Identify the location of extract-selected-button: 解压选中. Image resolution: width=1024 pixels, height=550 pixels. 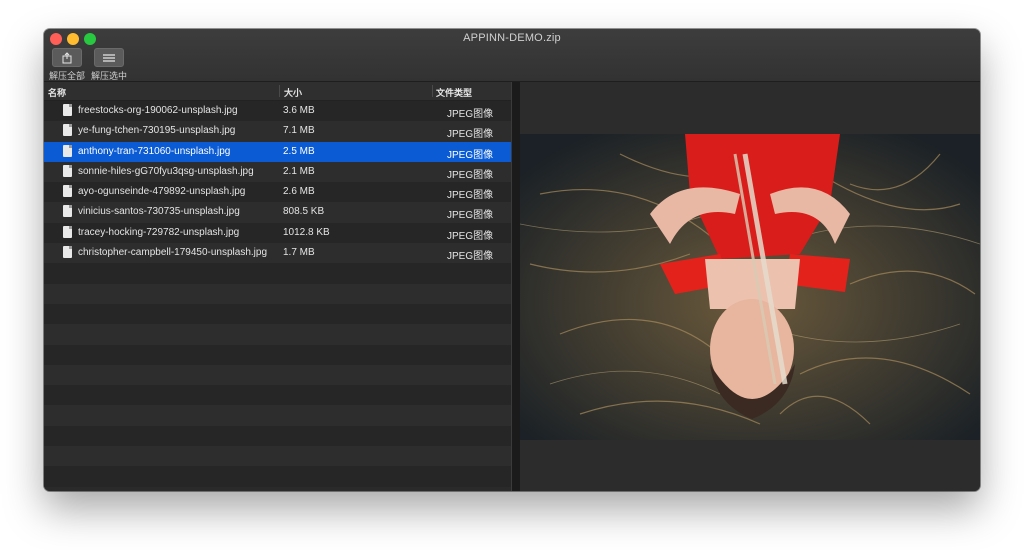
(109, 65).